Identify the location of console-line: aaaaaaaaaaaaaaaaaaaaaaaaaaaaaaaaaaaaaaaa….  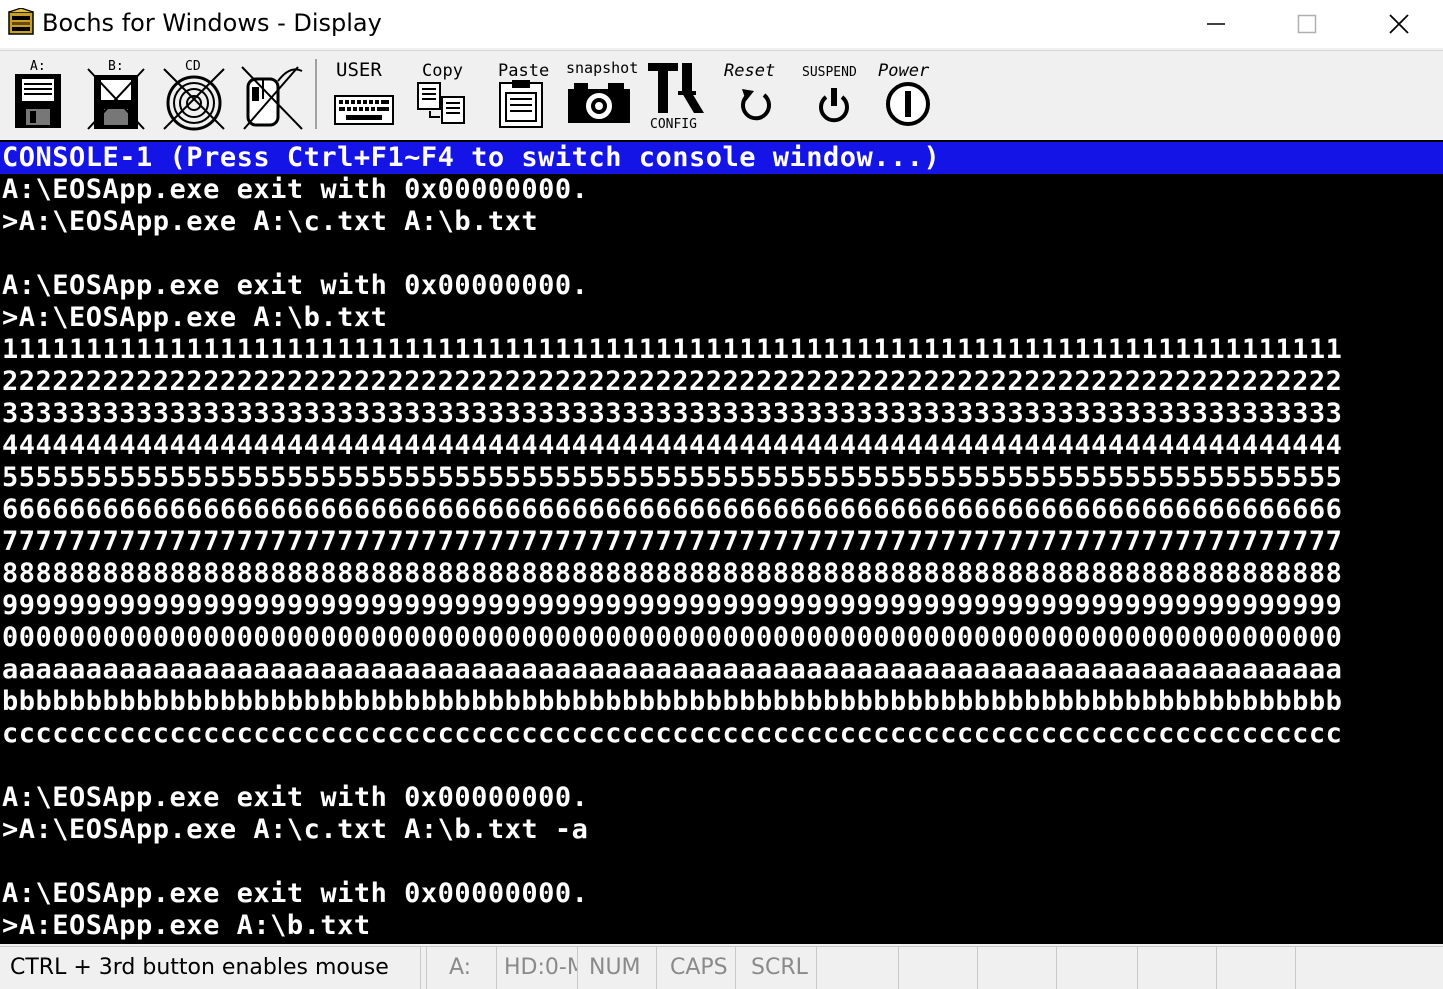
(672, 669).